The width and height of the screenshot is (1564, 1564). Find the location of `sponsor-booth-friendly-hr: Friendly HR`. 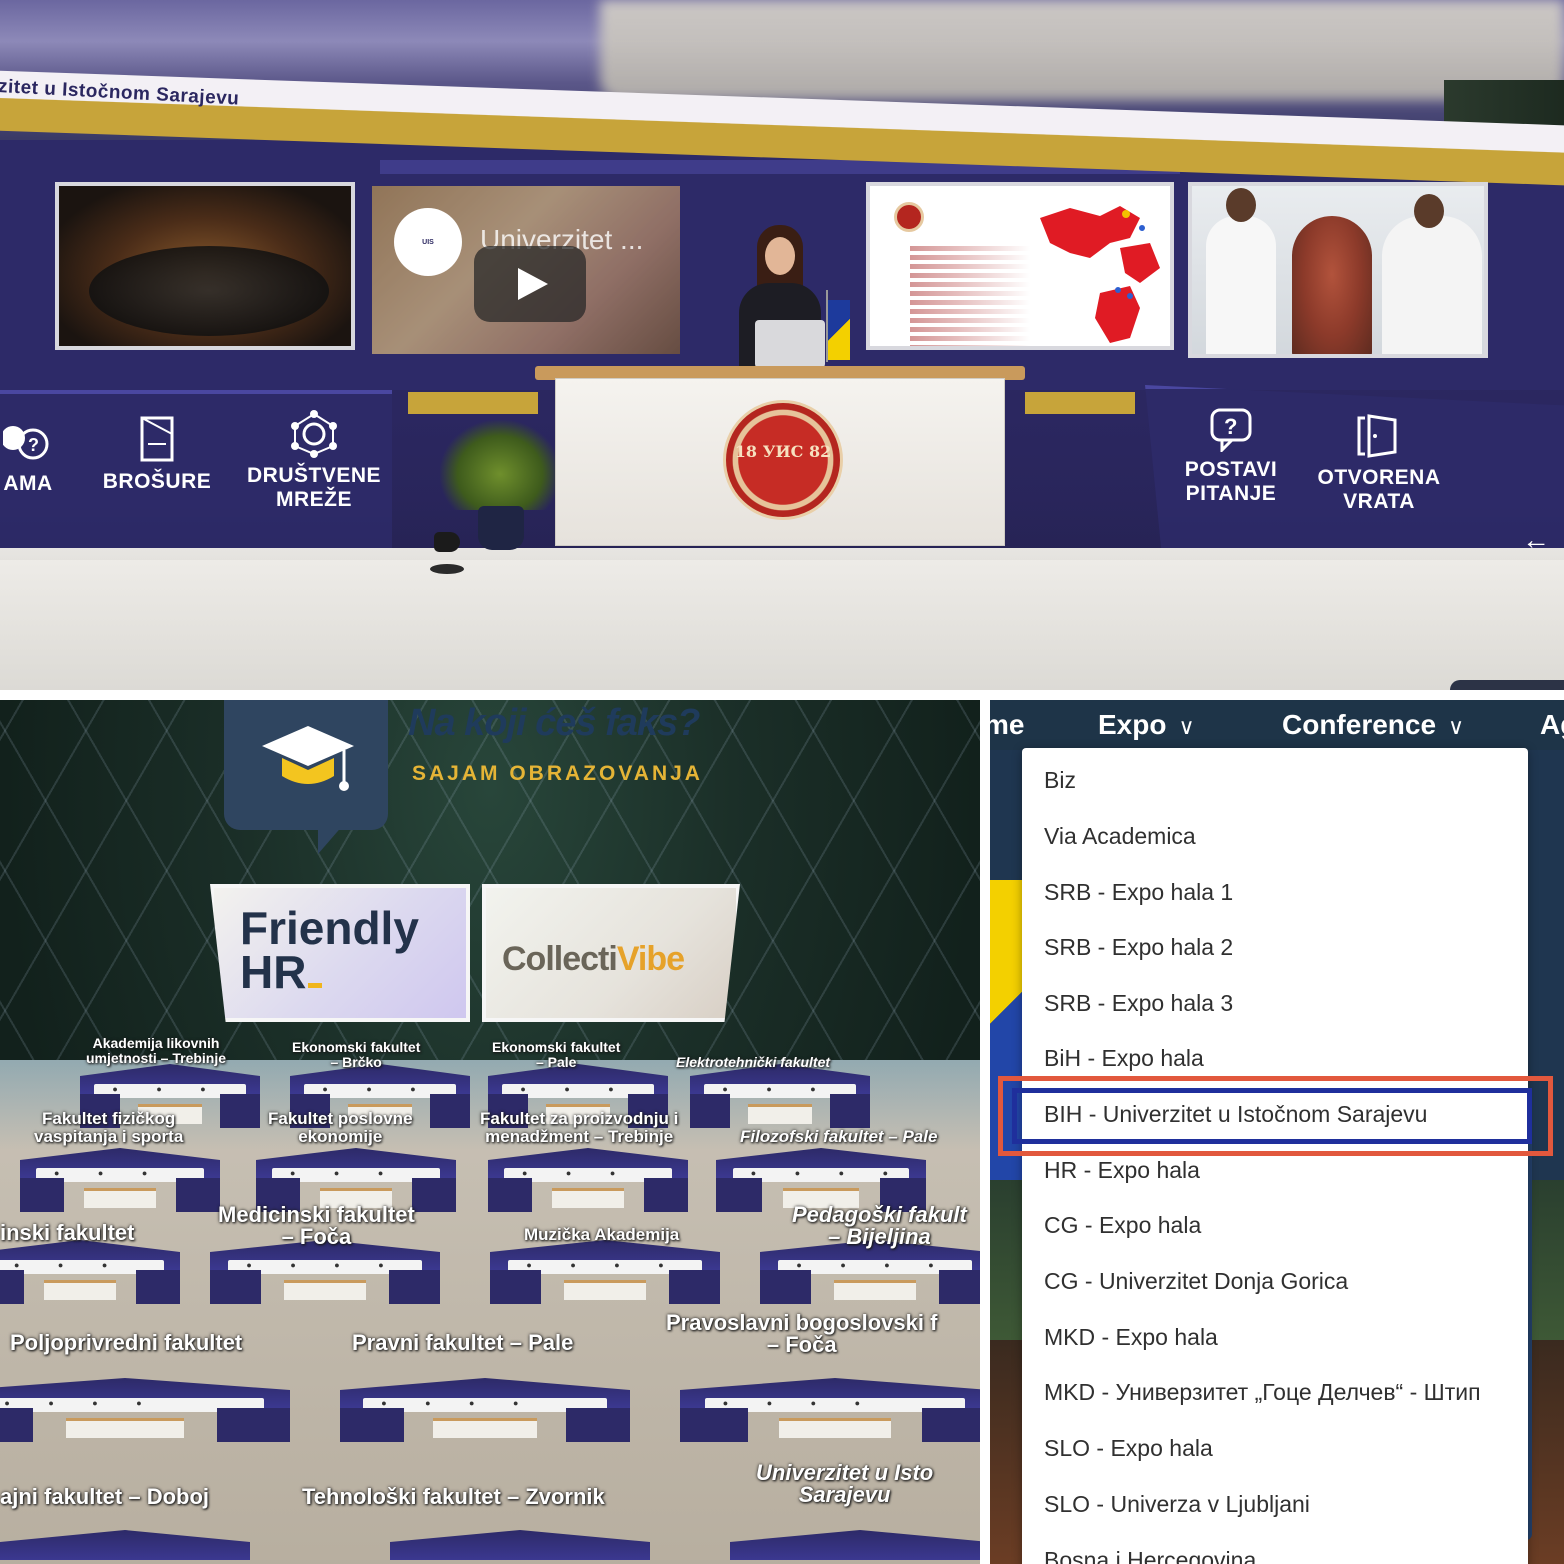

sponsor-booth-friendly-hr: Friendly HR is located at coordinates (340, 953).